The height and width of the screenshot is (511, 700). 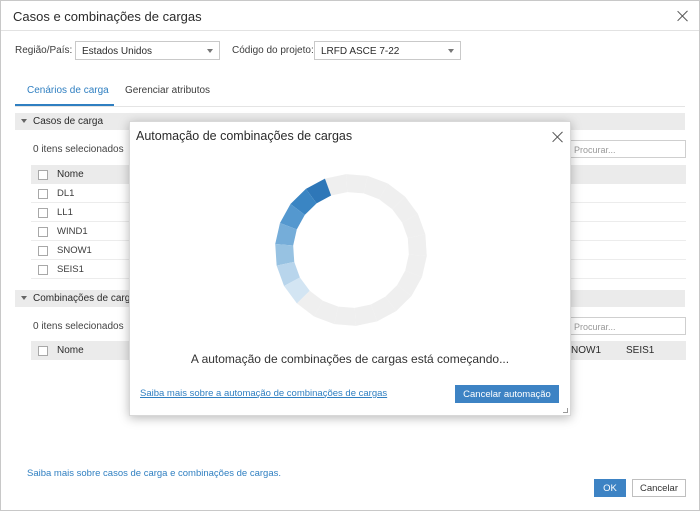 What do you see at coordinates (350, 93) in the screenshot?
I see `tab-bar: Cenários de carga Gerenciar atributos` at bounding box center [350, 93].